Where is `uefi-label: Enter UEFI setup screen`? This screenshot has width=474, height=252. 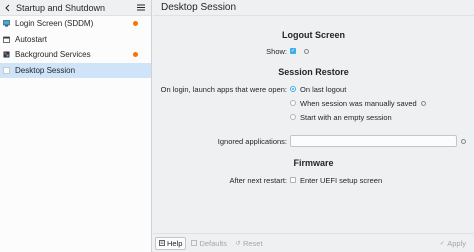 uefi-label: Enter UEFI setup screen is located at coordinates (341, 180).